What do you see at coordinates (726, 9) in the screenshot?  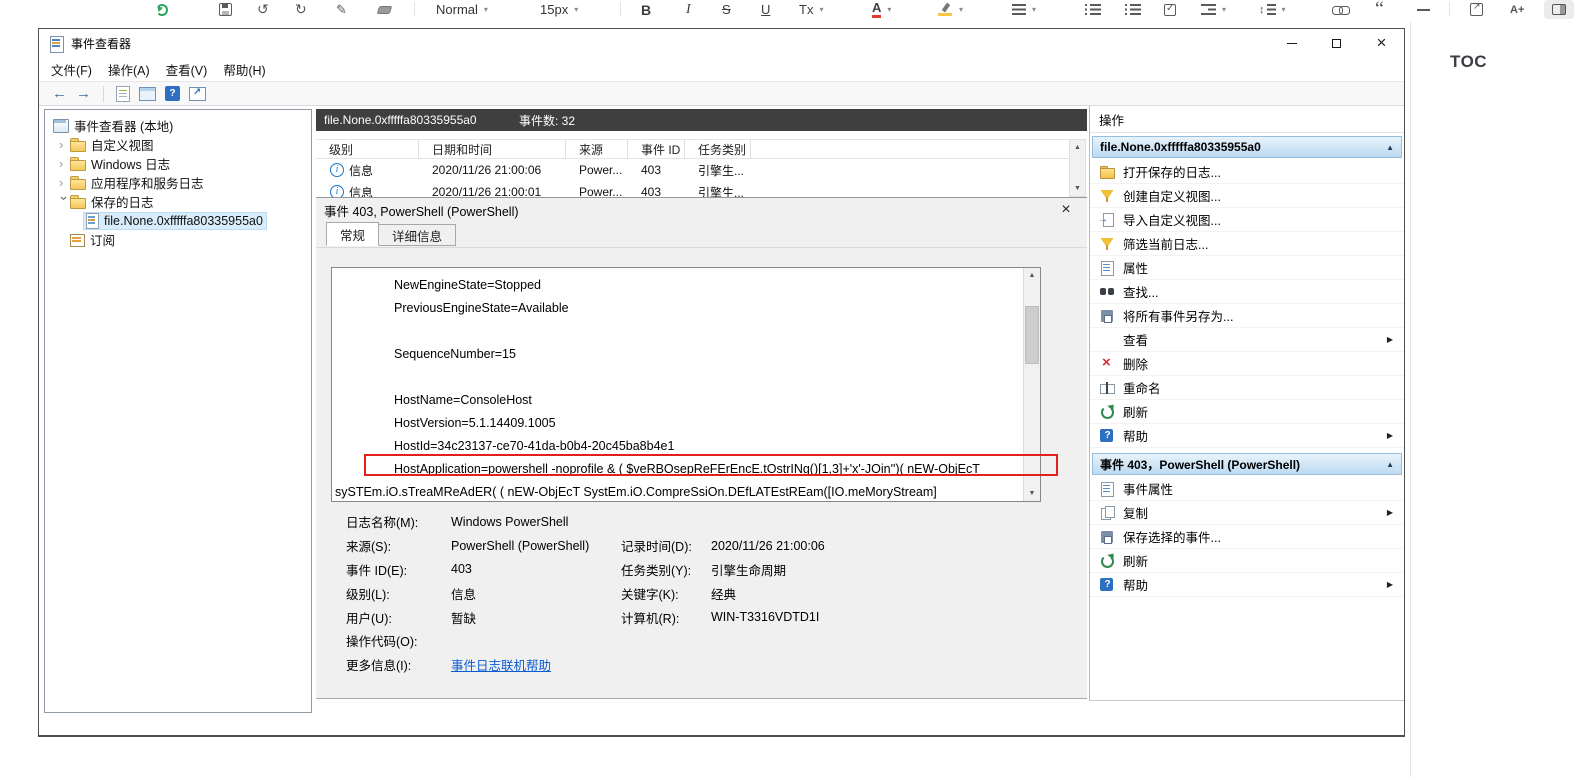 I see `strikethrough-button: S` at bounding box center [726, 9].